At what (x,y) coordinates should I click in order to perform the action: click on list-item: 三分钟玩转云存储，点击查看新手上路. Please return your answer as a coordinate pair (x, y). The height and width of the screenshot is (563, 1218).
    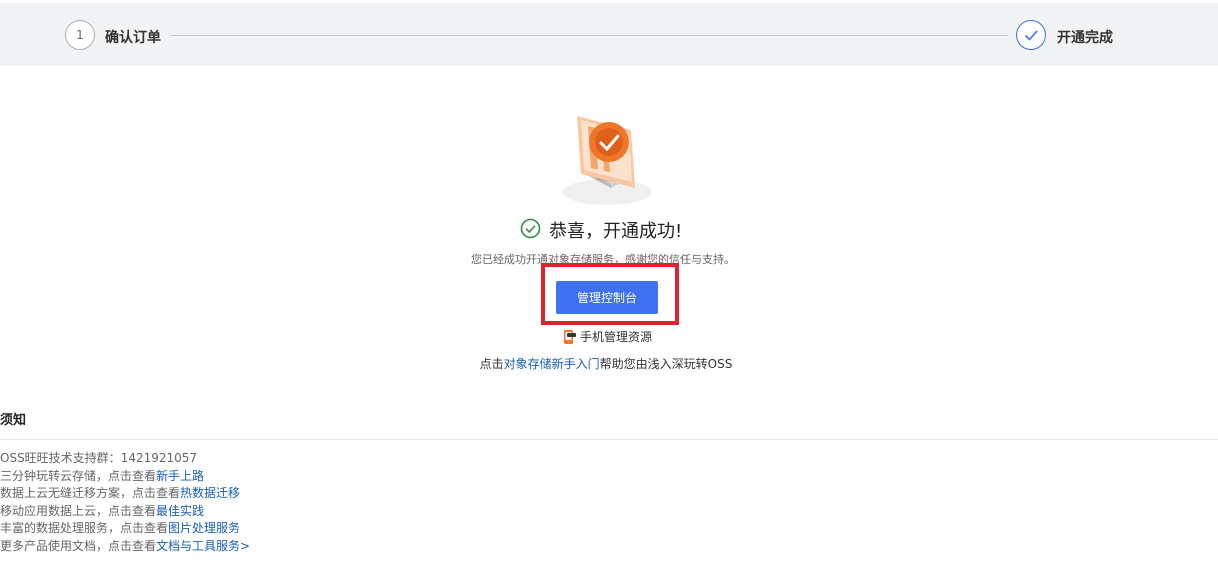
    Looking at the image, I should click on (102, 475).